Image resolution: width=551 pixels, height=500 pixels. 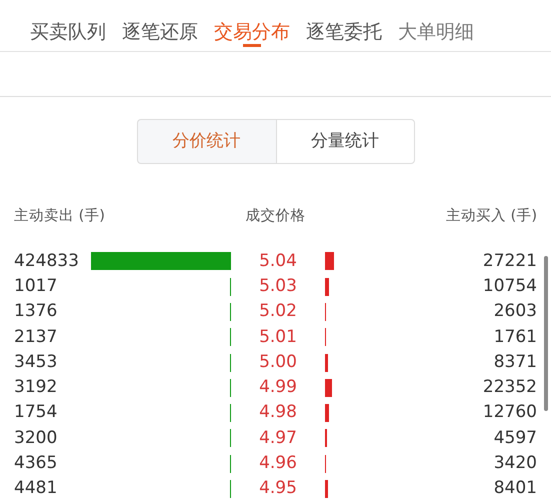 I want to click on table-cell-text: 2137, so click(x=36, y=337).